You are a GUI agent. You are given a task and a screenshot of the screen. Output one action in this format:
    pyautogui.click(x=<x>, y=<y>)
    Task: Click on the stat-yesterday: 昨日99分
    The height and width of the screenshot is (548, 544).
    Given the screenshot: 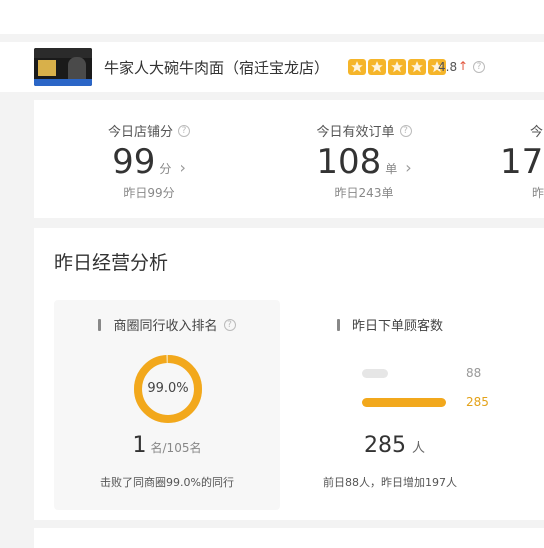 What is the action you would take?
    pyautogui.click(x=149, y=193)
    